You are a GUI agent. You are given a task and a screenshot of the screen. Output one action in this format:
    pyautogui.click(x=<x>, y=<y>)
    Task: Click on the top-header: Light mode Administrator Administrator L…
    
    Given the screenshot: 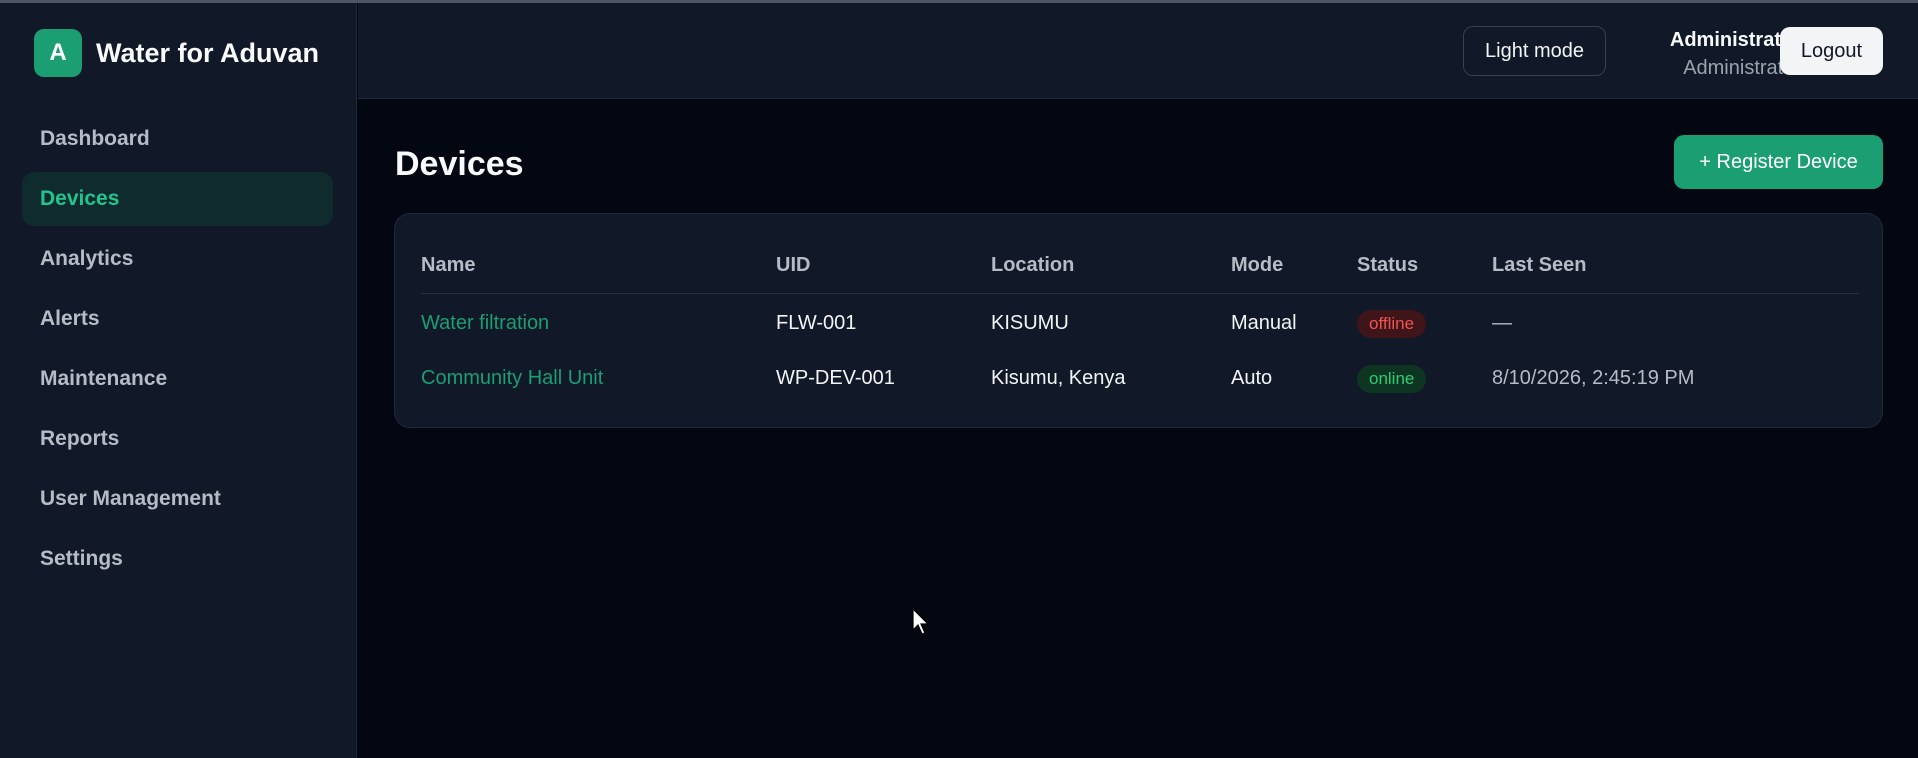 What is the action you would take?
    pyautogui.click(x=1138, y=51)
    